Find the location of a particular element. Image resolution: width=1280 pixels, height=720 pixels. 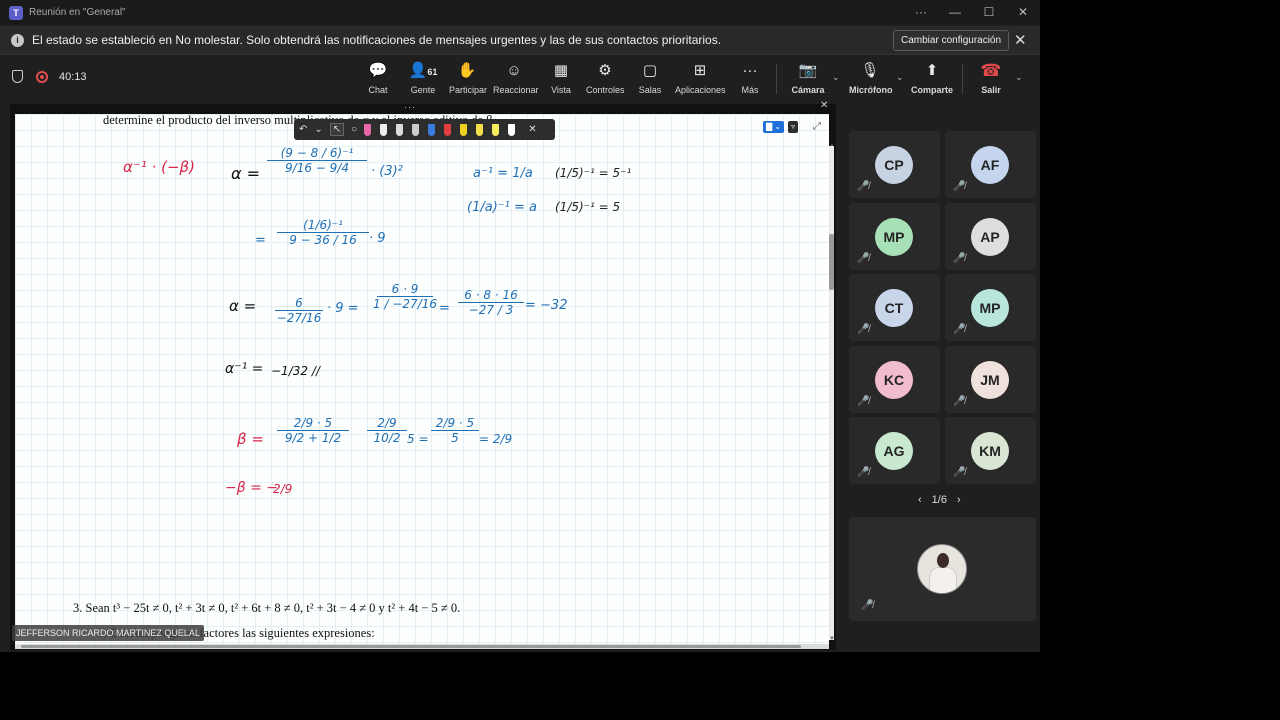

camera-label: Cámara is located at coordinates (808, 90).